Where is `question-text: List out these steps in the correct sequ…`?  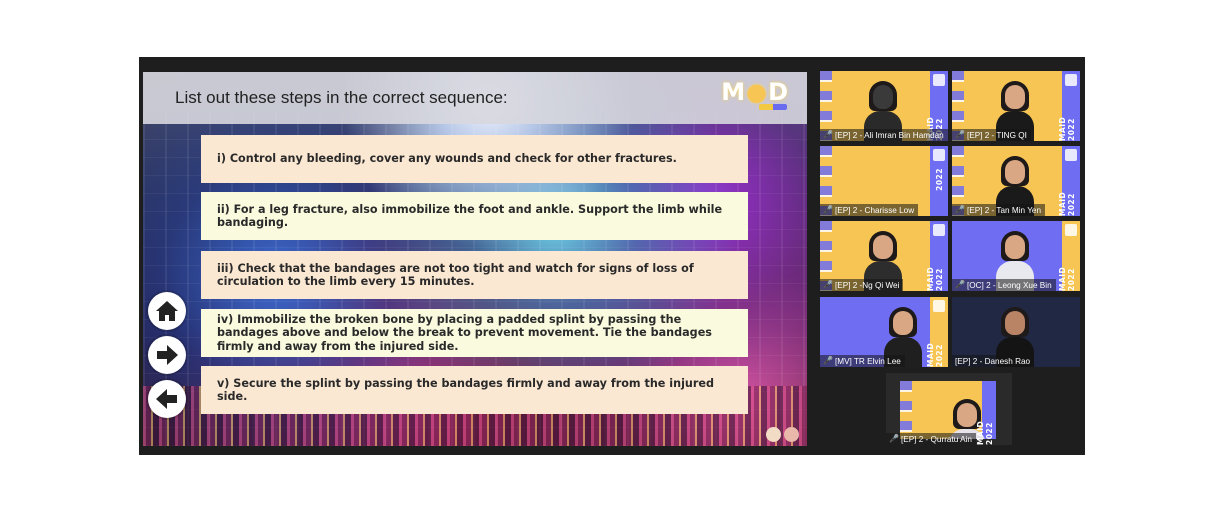 question-text: List out these steps in the correct sequ… is located at coordinates (341, 97).